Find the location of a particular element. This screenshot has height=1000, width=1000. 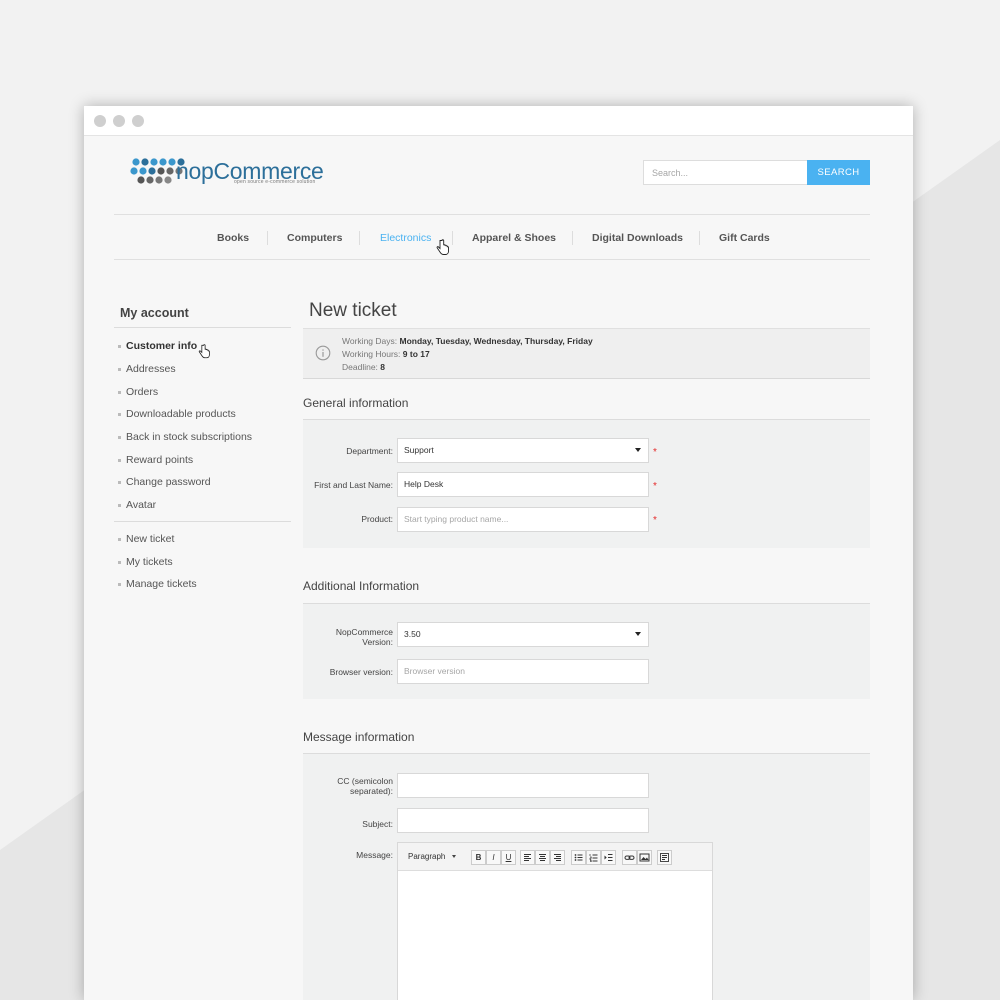

paragraph-format-dropdown: Paragraph is located at coordinates (426, 856).